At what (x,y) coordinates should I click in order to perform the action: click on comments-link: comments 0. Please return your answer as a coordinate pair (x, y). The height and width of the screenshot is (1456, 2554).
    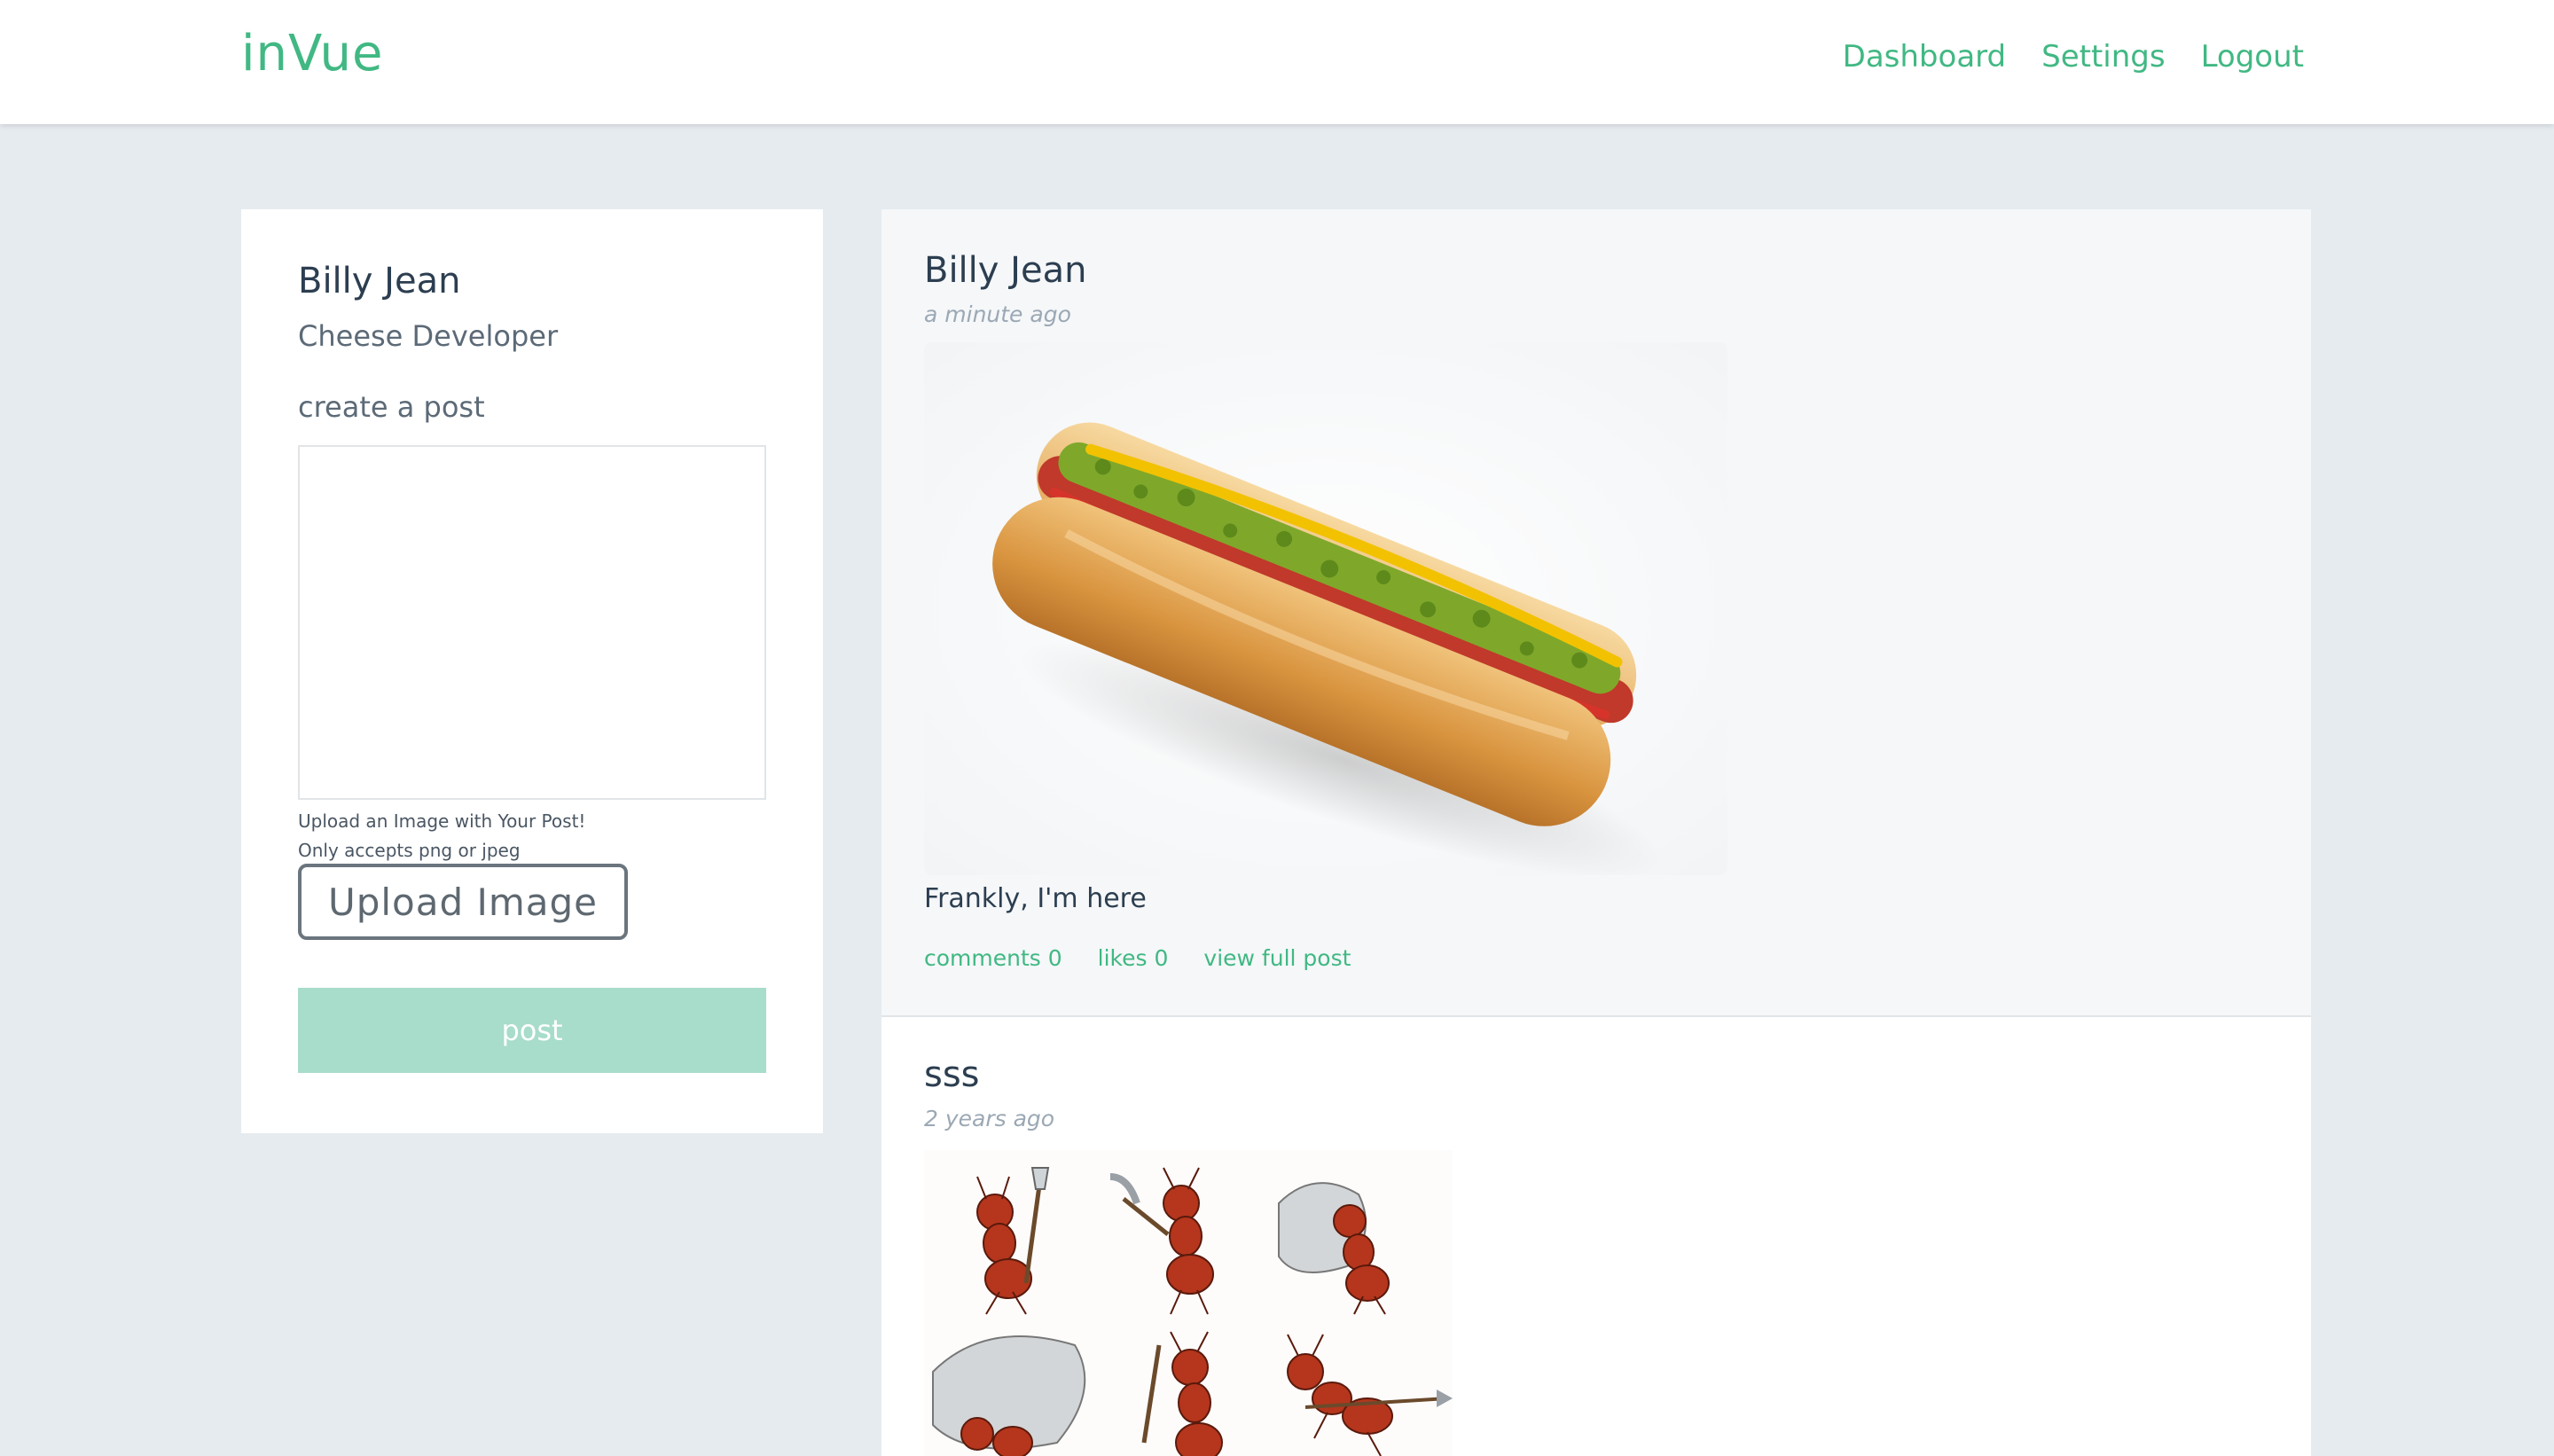
    Looking at the image, I should click on (993, 958).